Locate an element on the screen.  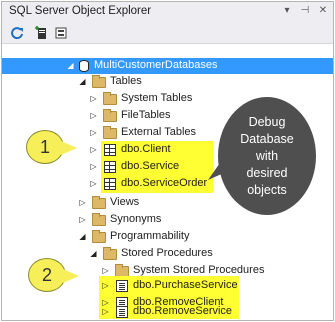
tree-node-procedure: ▷ dbo.RemoveService is located at coordinates (167, 312).